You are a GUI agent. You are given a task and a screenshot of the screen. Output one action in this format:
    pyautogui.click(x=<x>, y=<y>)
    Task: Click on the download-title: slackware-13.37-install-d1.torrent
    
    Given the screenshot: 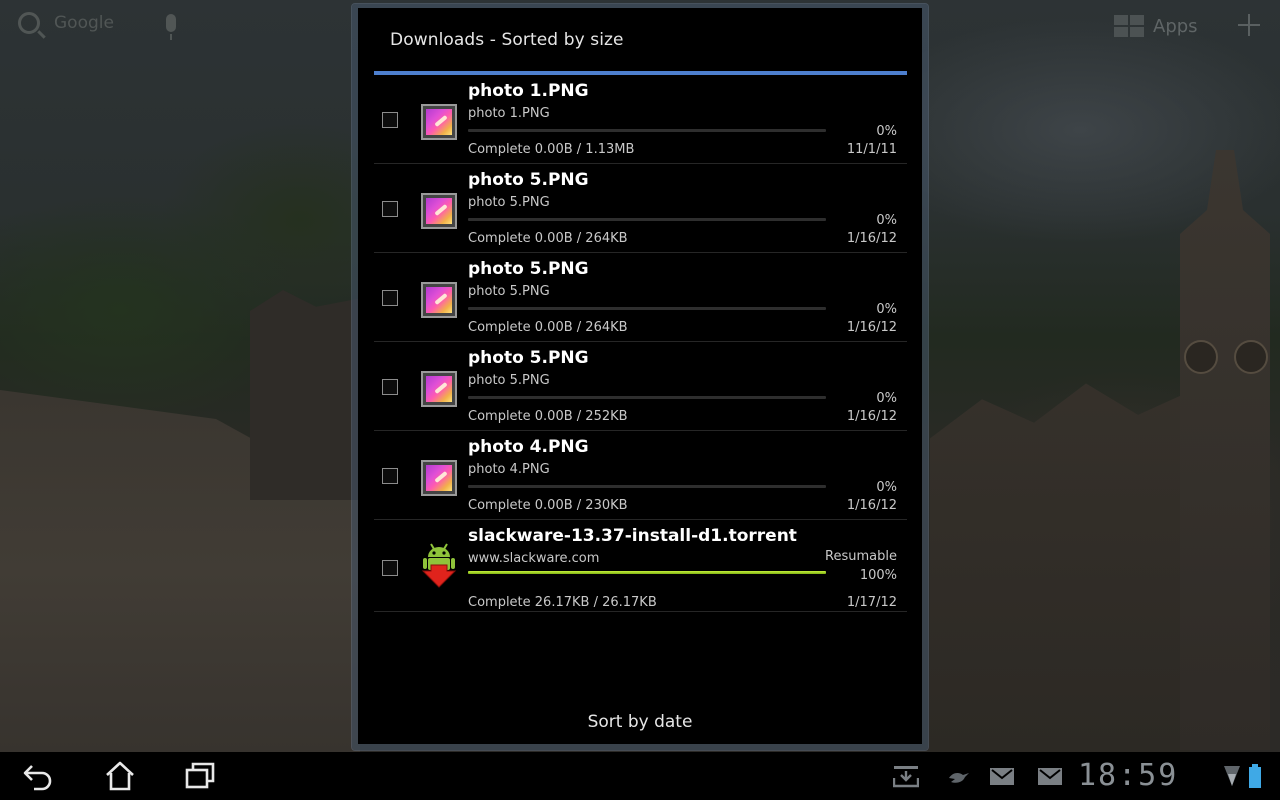 What is the action you would take?
    pyautogui.click(x=632, y=536)
    